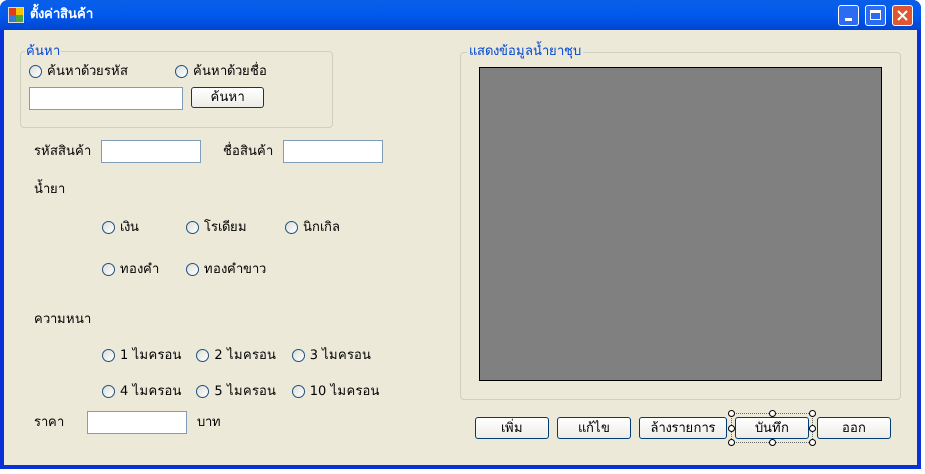 This screenshot has height=474, width=925. Describe the element at coordinates (235, 227) in the screenshot. I see `radio-option: โรเดียม` at that location.